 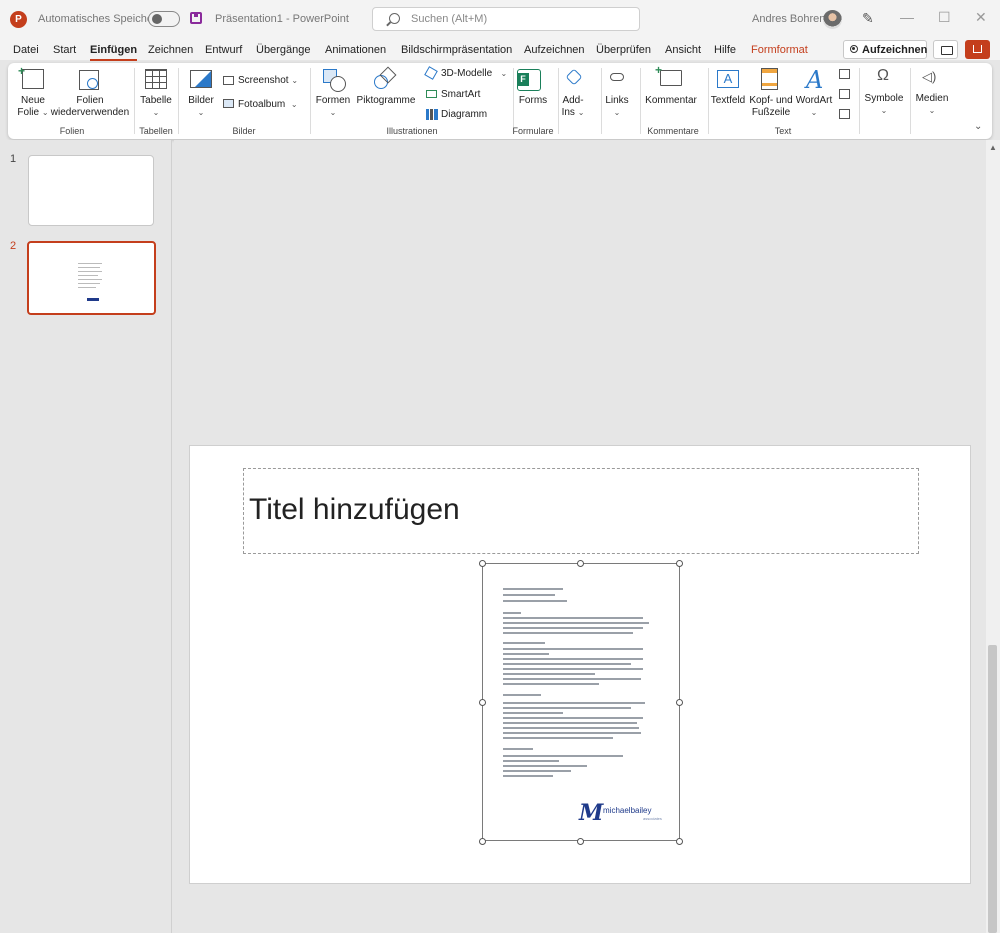 I want to click on tab-einfuegen: Einfügen, so click(x=114, y=52).